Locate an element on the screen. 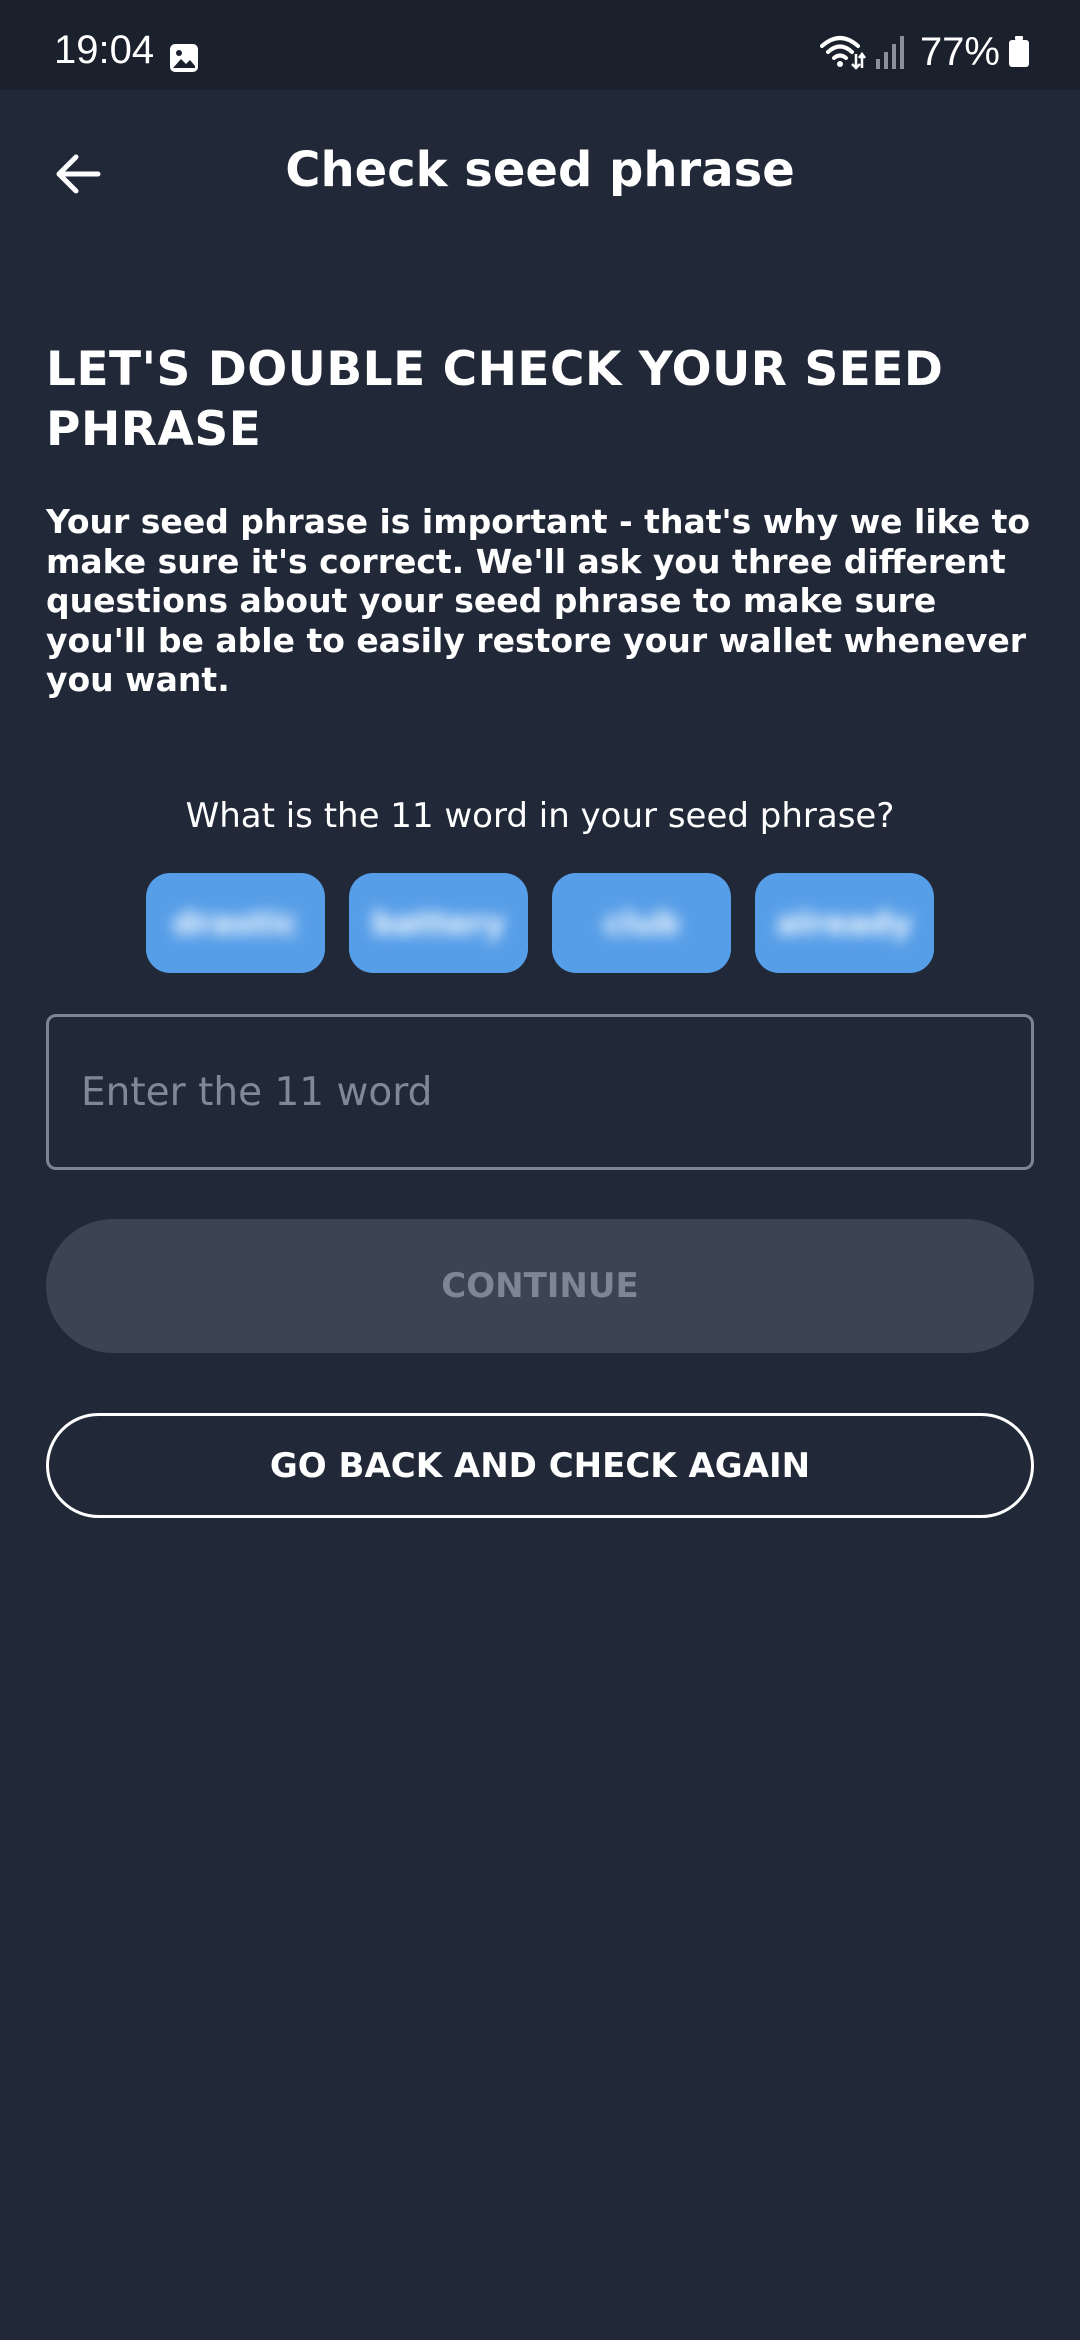 This screenshot has width=1080, height=2340. word-option-chip: battery is located at coordinates (438, 923).